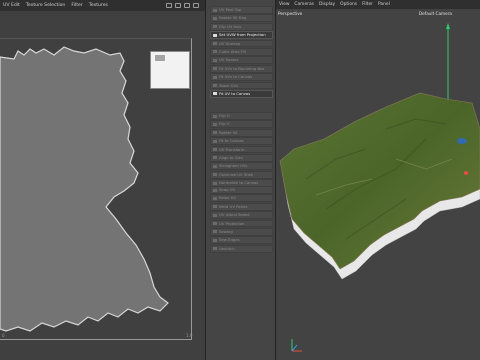 The image size is (480, 360). Describe the element at coordinates (241, 248) in the screenshot. I see `cmd-item: Unstitch` at that location.